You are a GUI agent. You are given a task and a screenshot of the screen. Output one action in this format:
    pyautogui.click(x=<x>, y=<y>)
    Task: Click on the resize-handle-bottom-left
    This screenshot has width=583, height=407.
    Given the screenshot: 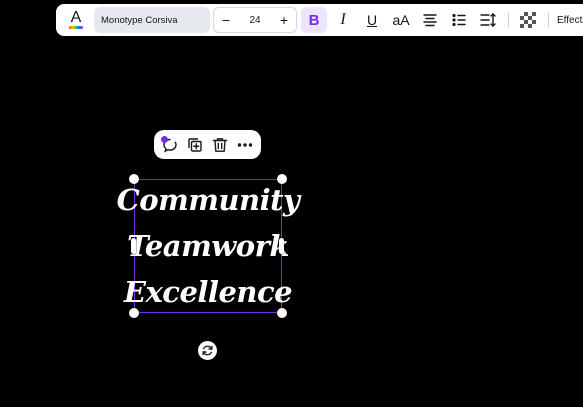 What is the action you would take?
    pyautogui.click(x=134, y=313)
    